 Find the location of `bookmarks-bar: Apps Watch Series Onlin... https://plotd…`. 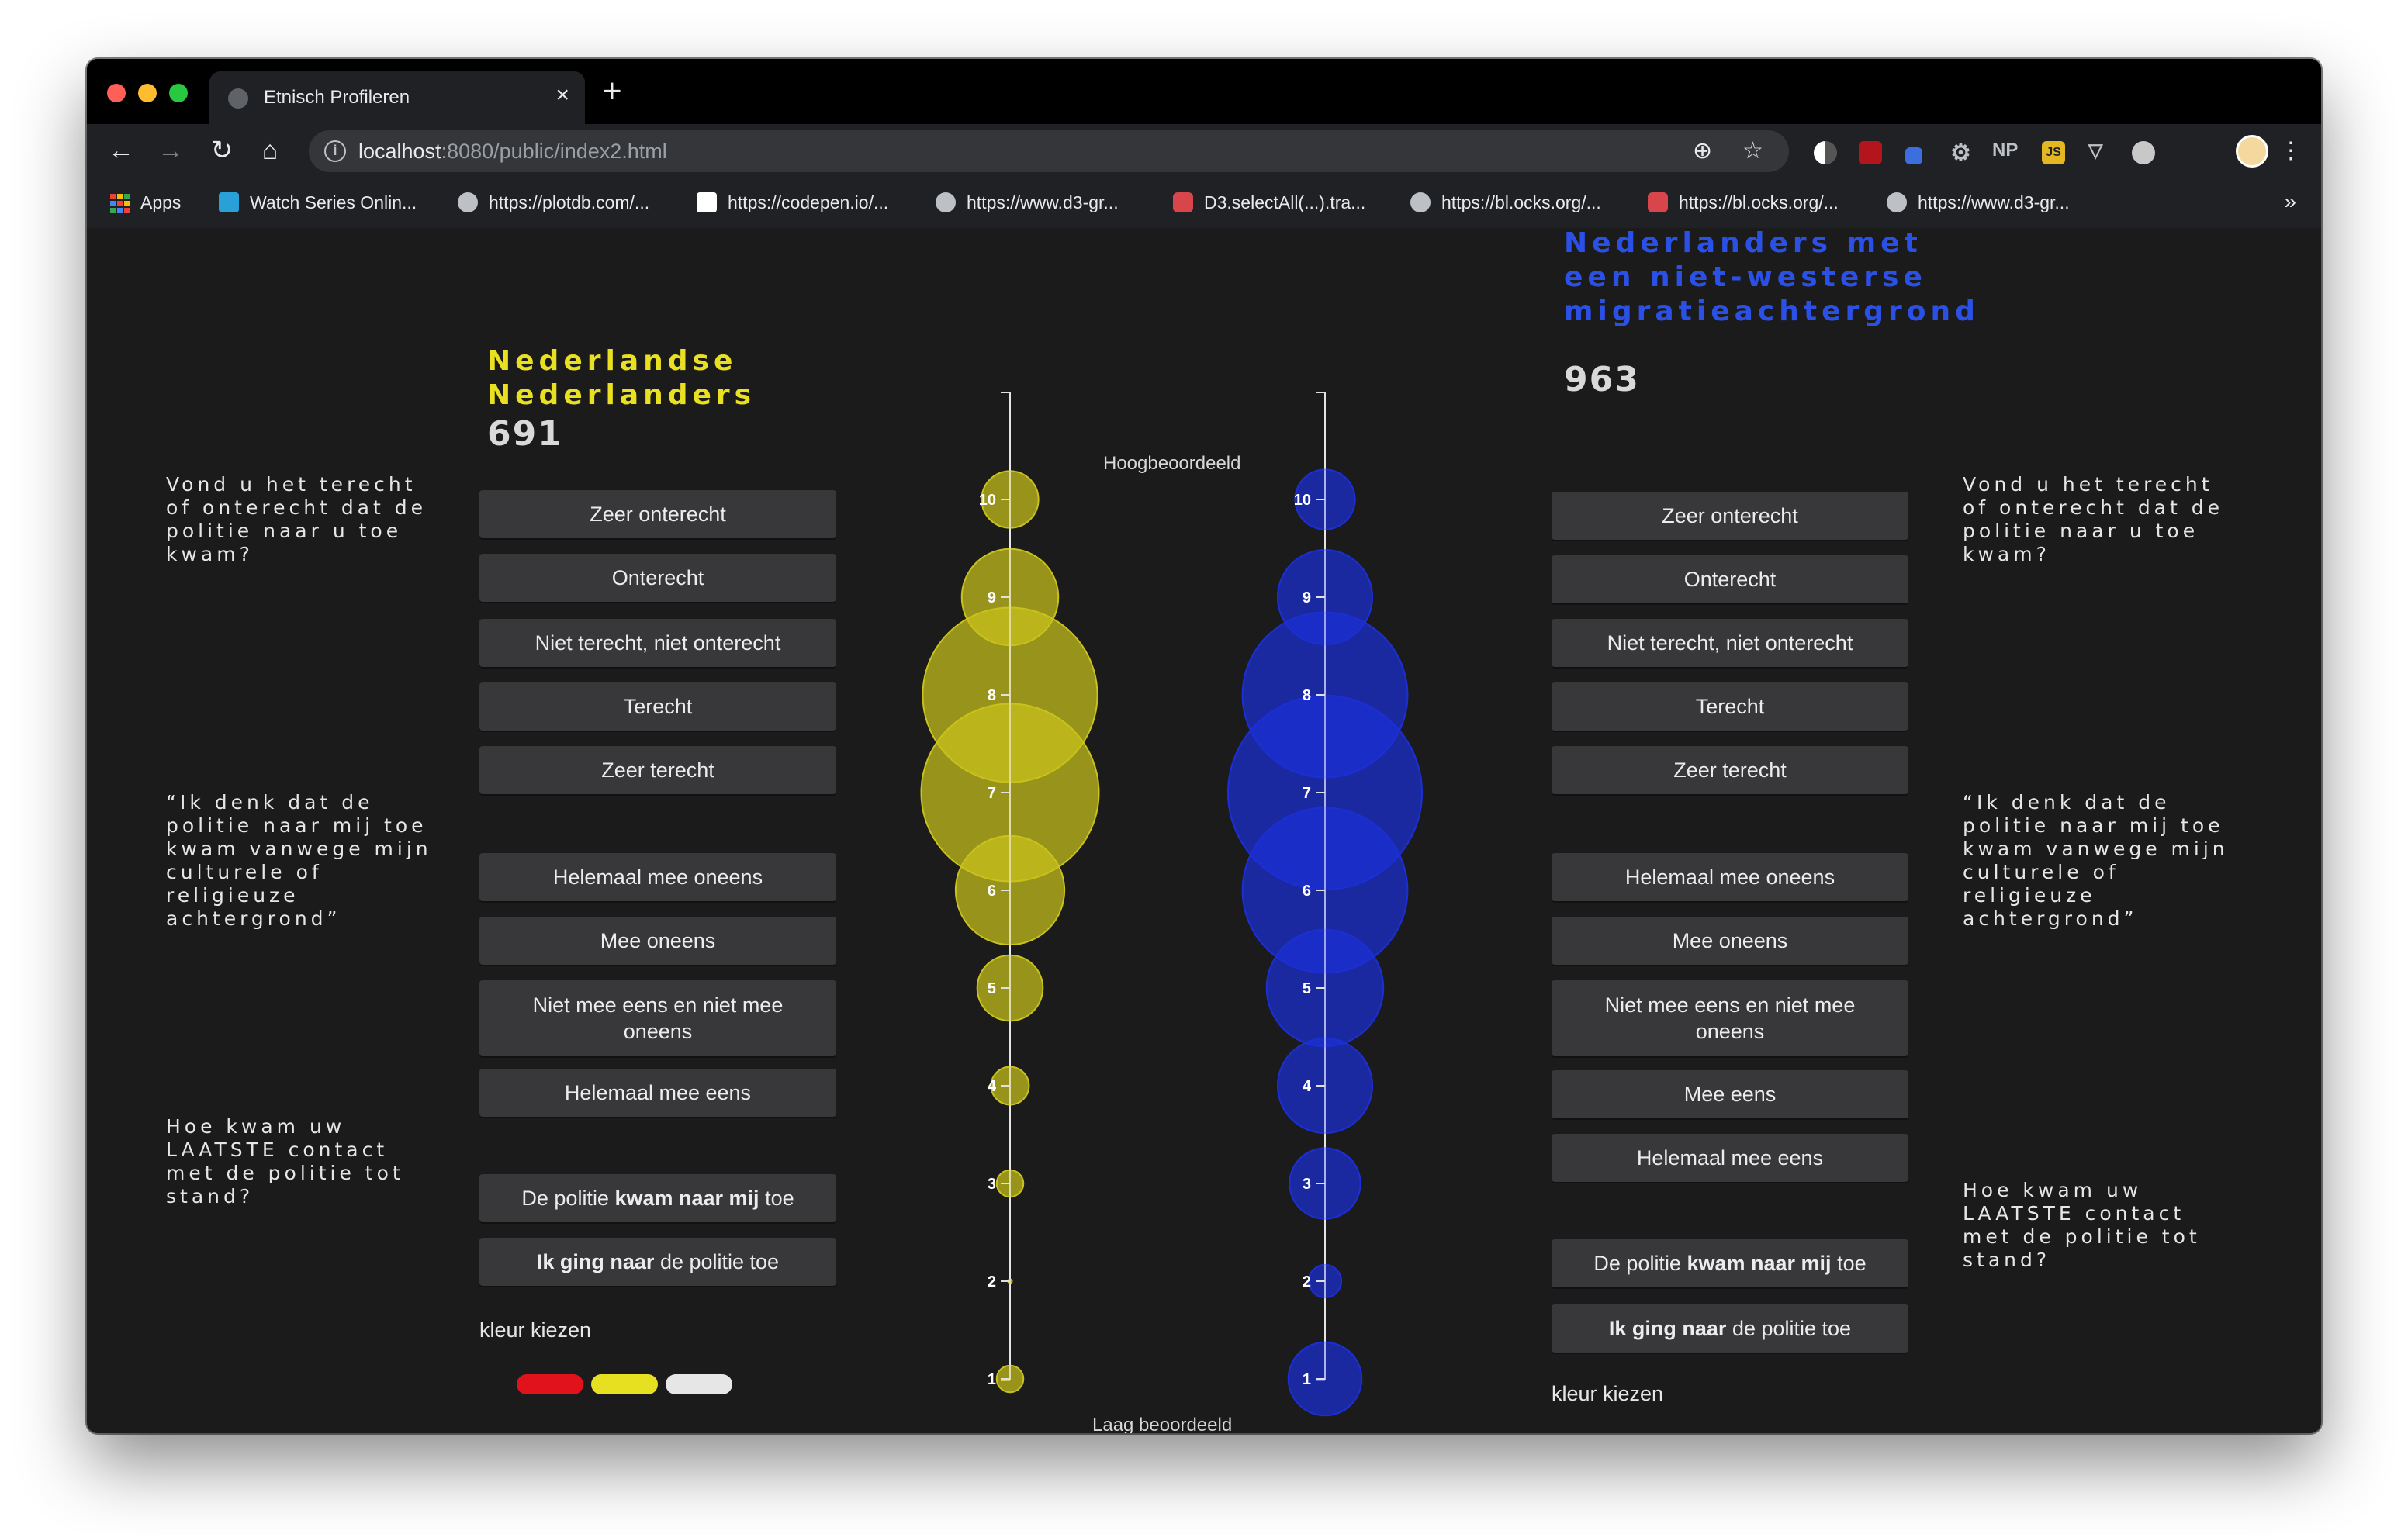

bookmarks-bar: Apps Watch Series Onlin... https://plotd… is located at coordinates (1204, 203).